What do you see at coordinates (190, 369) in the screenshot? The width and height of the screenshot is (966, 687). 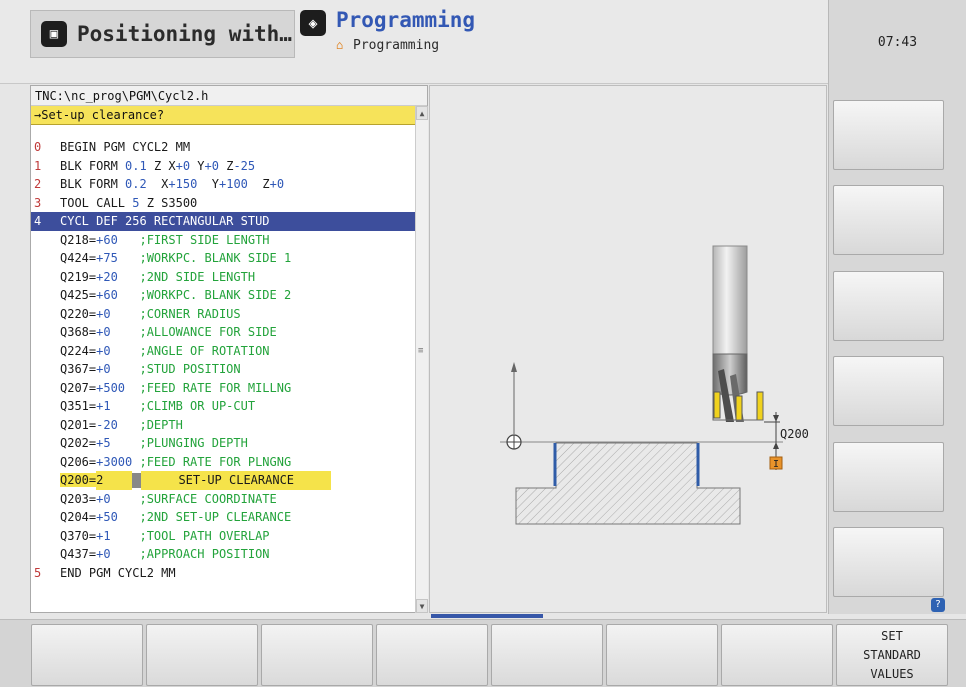 I see `parameter-comment: ;STUD POSITION` at bounding box center [190, 369].